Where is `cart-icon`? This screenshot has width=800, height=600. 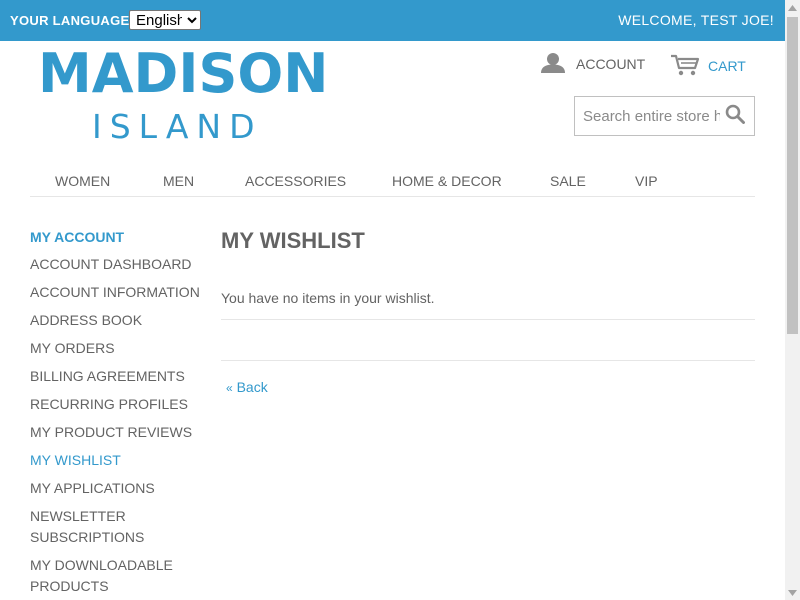 cart-icon is located at coordinates (685, 66).